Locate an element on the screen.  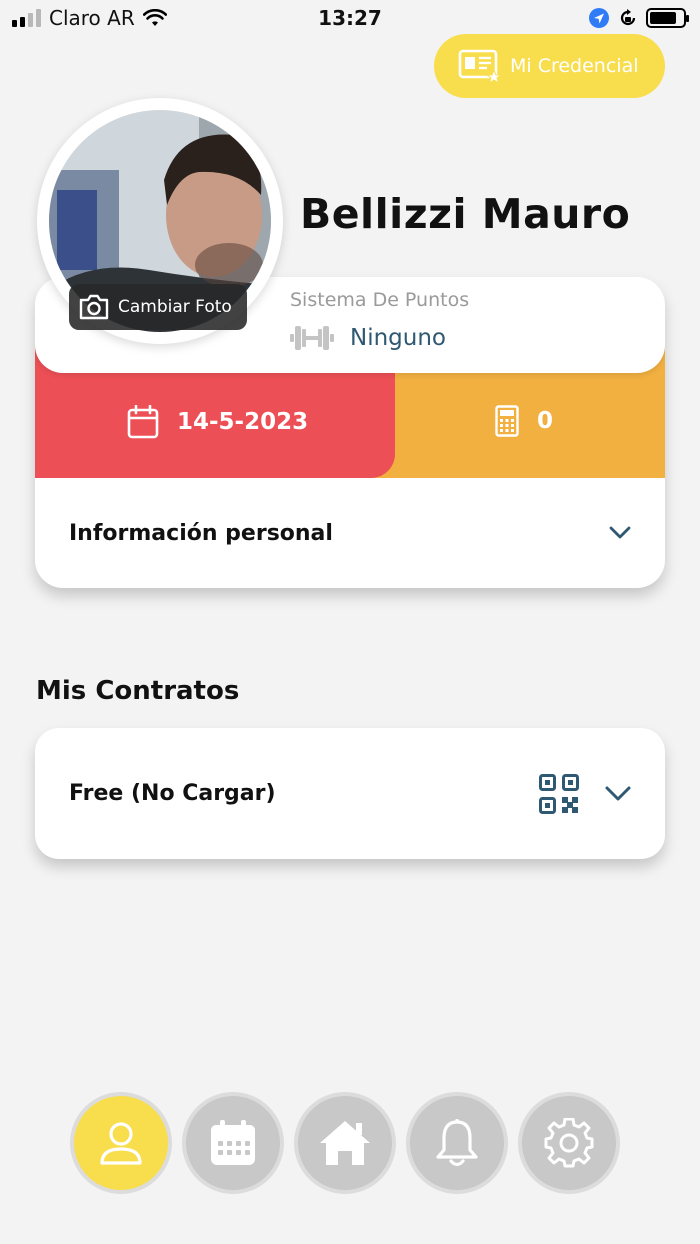
contract-label: Free (No Cargar) is located at coordinates (172, 793).